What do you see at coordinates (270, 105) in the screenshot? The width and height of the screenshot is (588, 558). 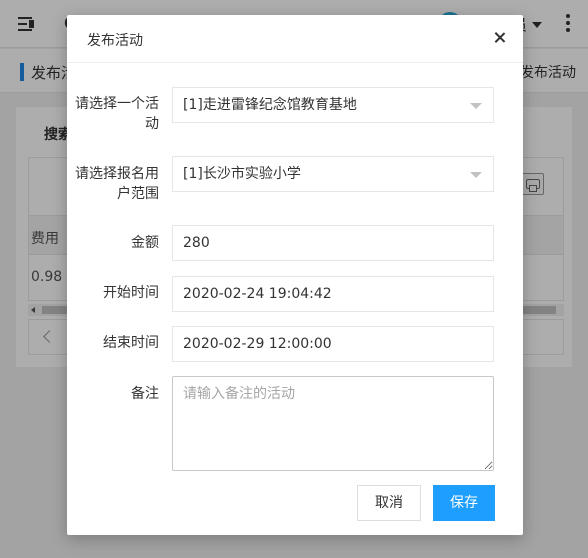 I see `activity-select-value: [1]走进雷锋纪念馆教育基地` at bounding box center [270, 105].